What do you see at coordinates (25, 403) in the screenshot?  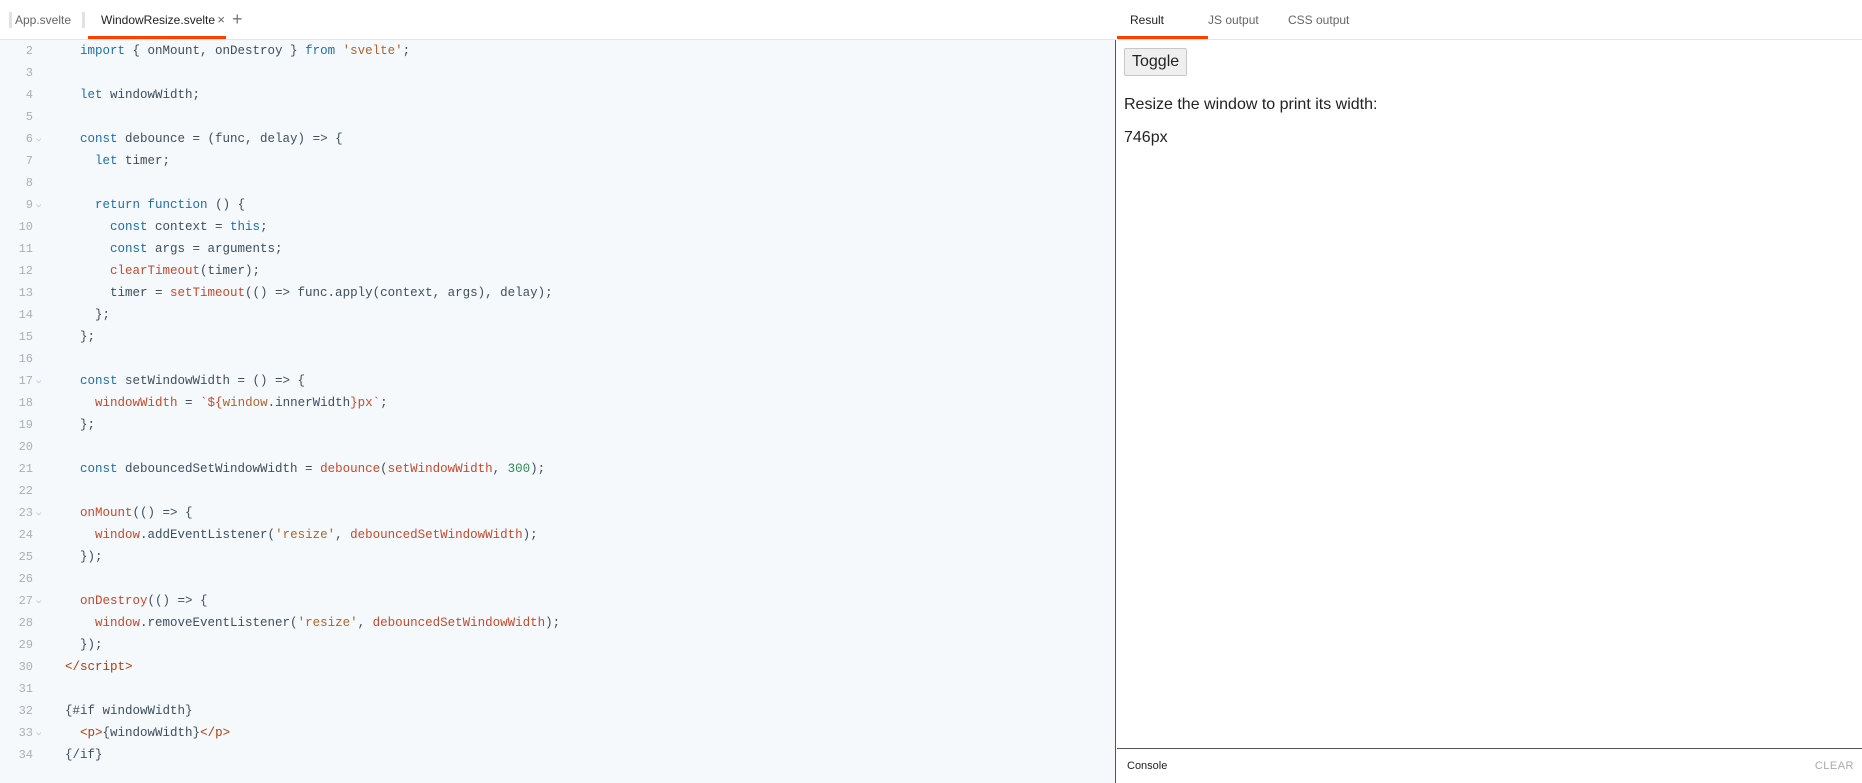 I see `line-number: 18` at bounding box center [25, 403].